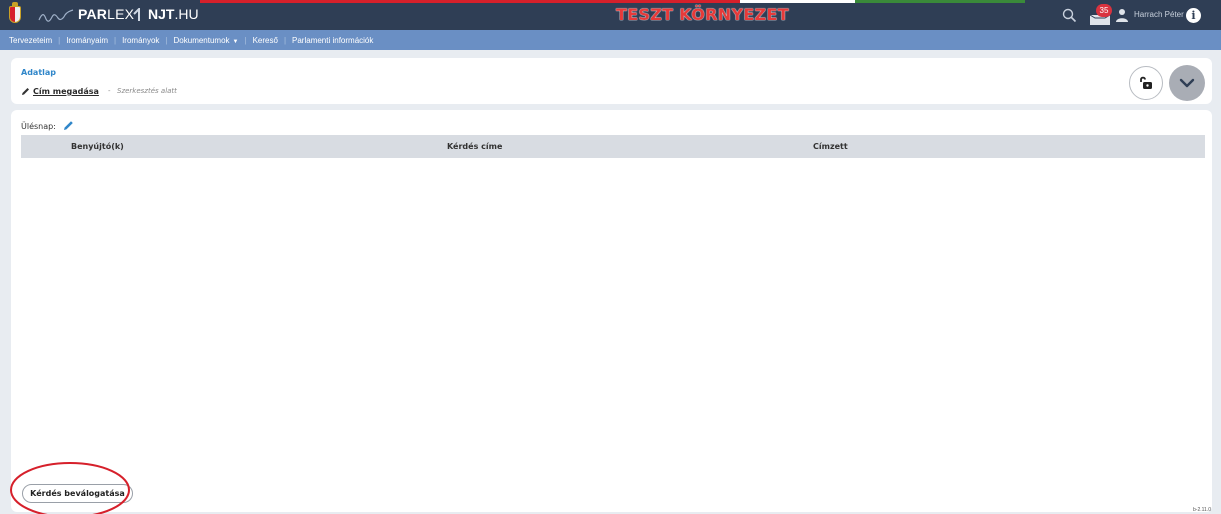 The image size is (1221, 514). Describe the element at coordinates (1159, 14) in the screenshot. I see `user-name: Harrach Péter` at that location.